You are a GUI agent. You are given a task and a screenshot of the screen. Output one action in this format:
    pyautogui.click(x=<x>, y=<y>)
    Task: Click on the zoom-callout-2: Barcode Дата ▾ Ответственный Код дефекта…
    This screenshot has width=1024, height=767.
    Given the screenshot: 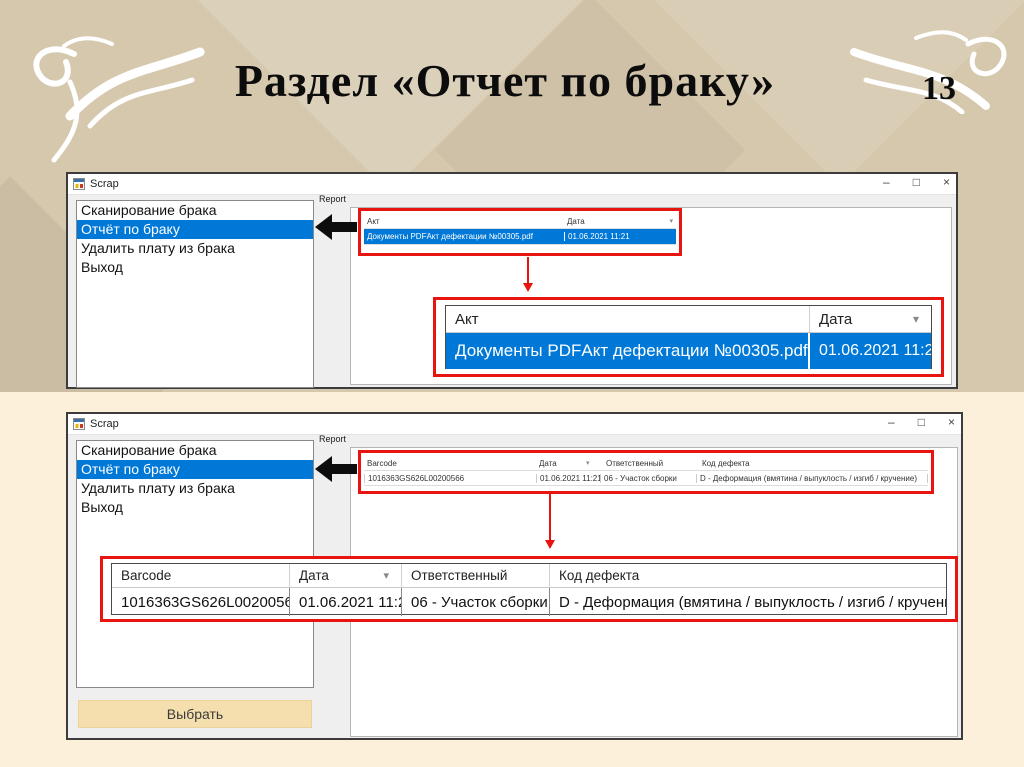 What is the action you would take?
    pyautogui.click(x=529, y=589)
    